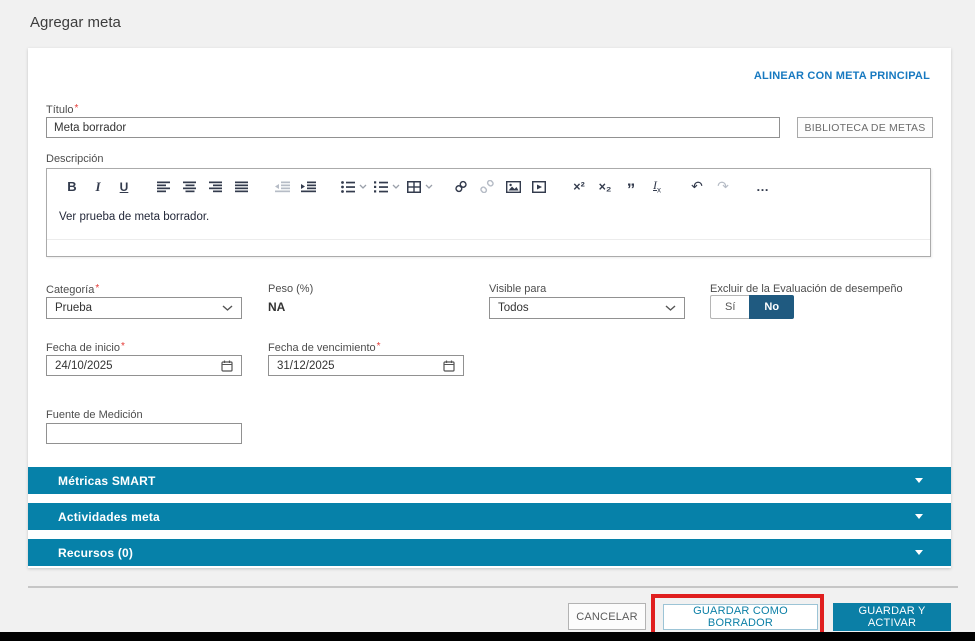 The height and width of the screenshot is (641, 975). Describe the element at coordinates (308, 187) in the screenshot. I see `indent-icon` at that location.